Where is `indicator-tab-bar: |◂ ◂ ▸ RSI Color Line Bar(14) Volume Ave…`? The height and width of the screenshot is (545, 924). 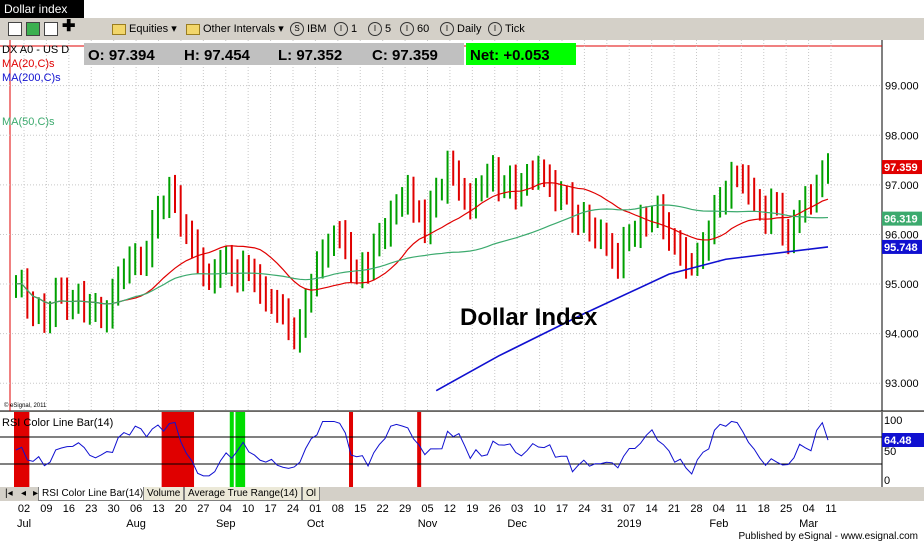 indicator-tab-bar: |◂ ◂ ▸ RSI Color Line Bar(14) Volume Ave… is located at coordinates (462, 494).